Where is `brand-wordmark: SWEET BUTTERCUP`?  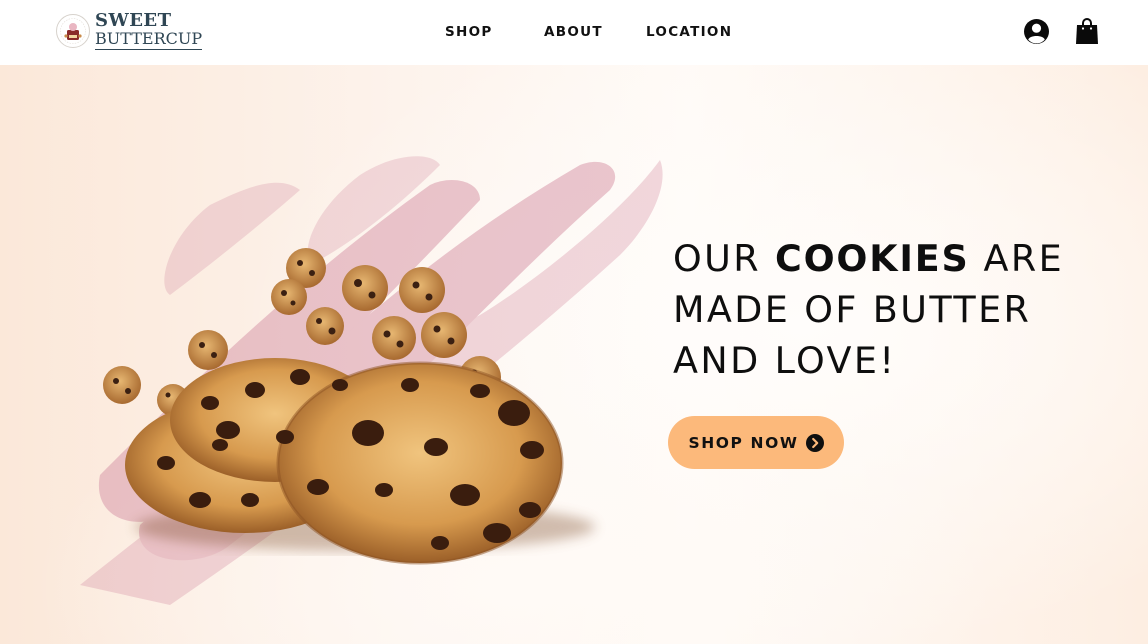
brand-wordmark: SWEET BUTTERCUP is located at coordinates (149, 30).